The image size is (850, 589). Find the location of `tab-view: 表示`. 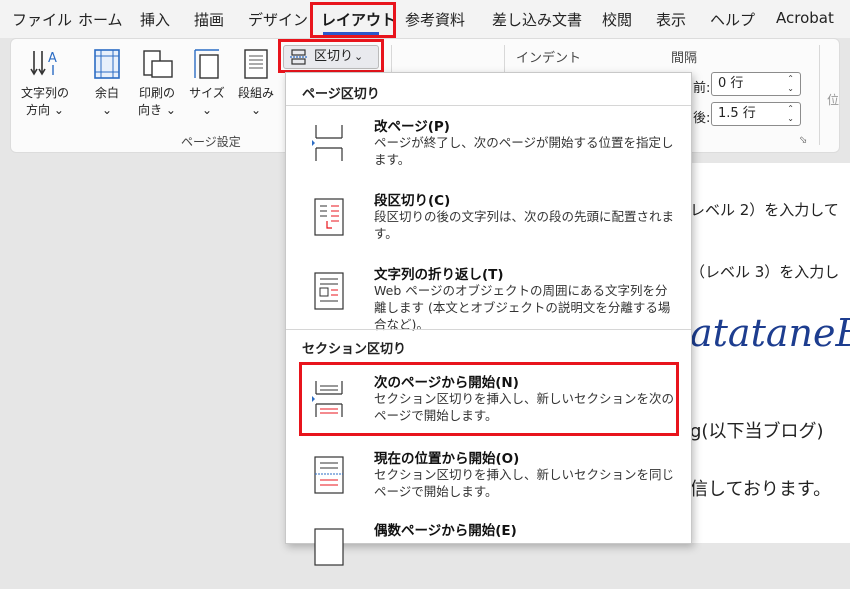

tab-view: 表示 is located at coordinates (671, 19).